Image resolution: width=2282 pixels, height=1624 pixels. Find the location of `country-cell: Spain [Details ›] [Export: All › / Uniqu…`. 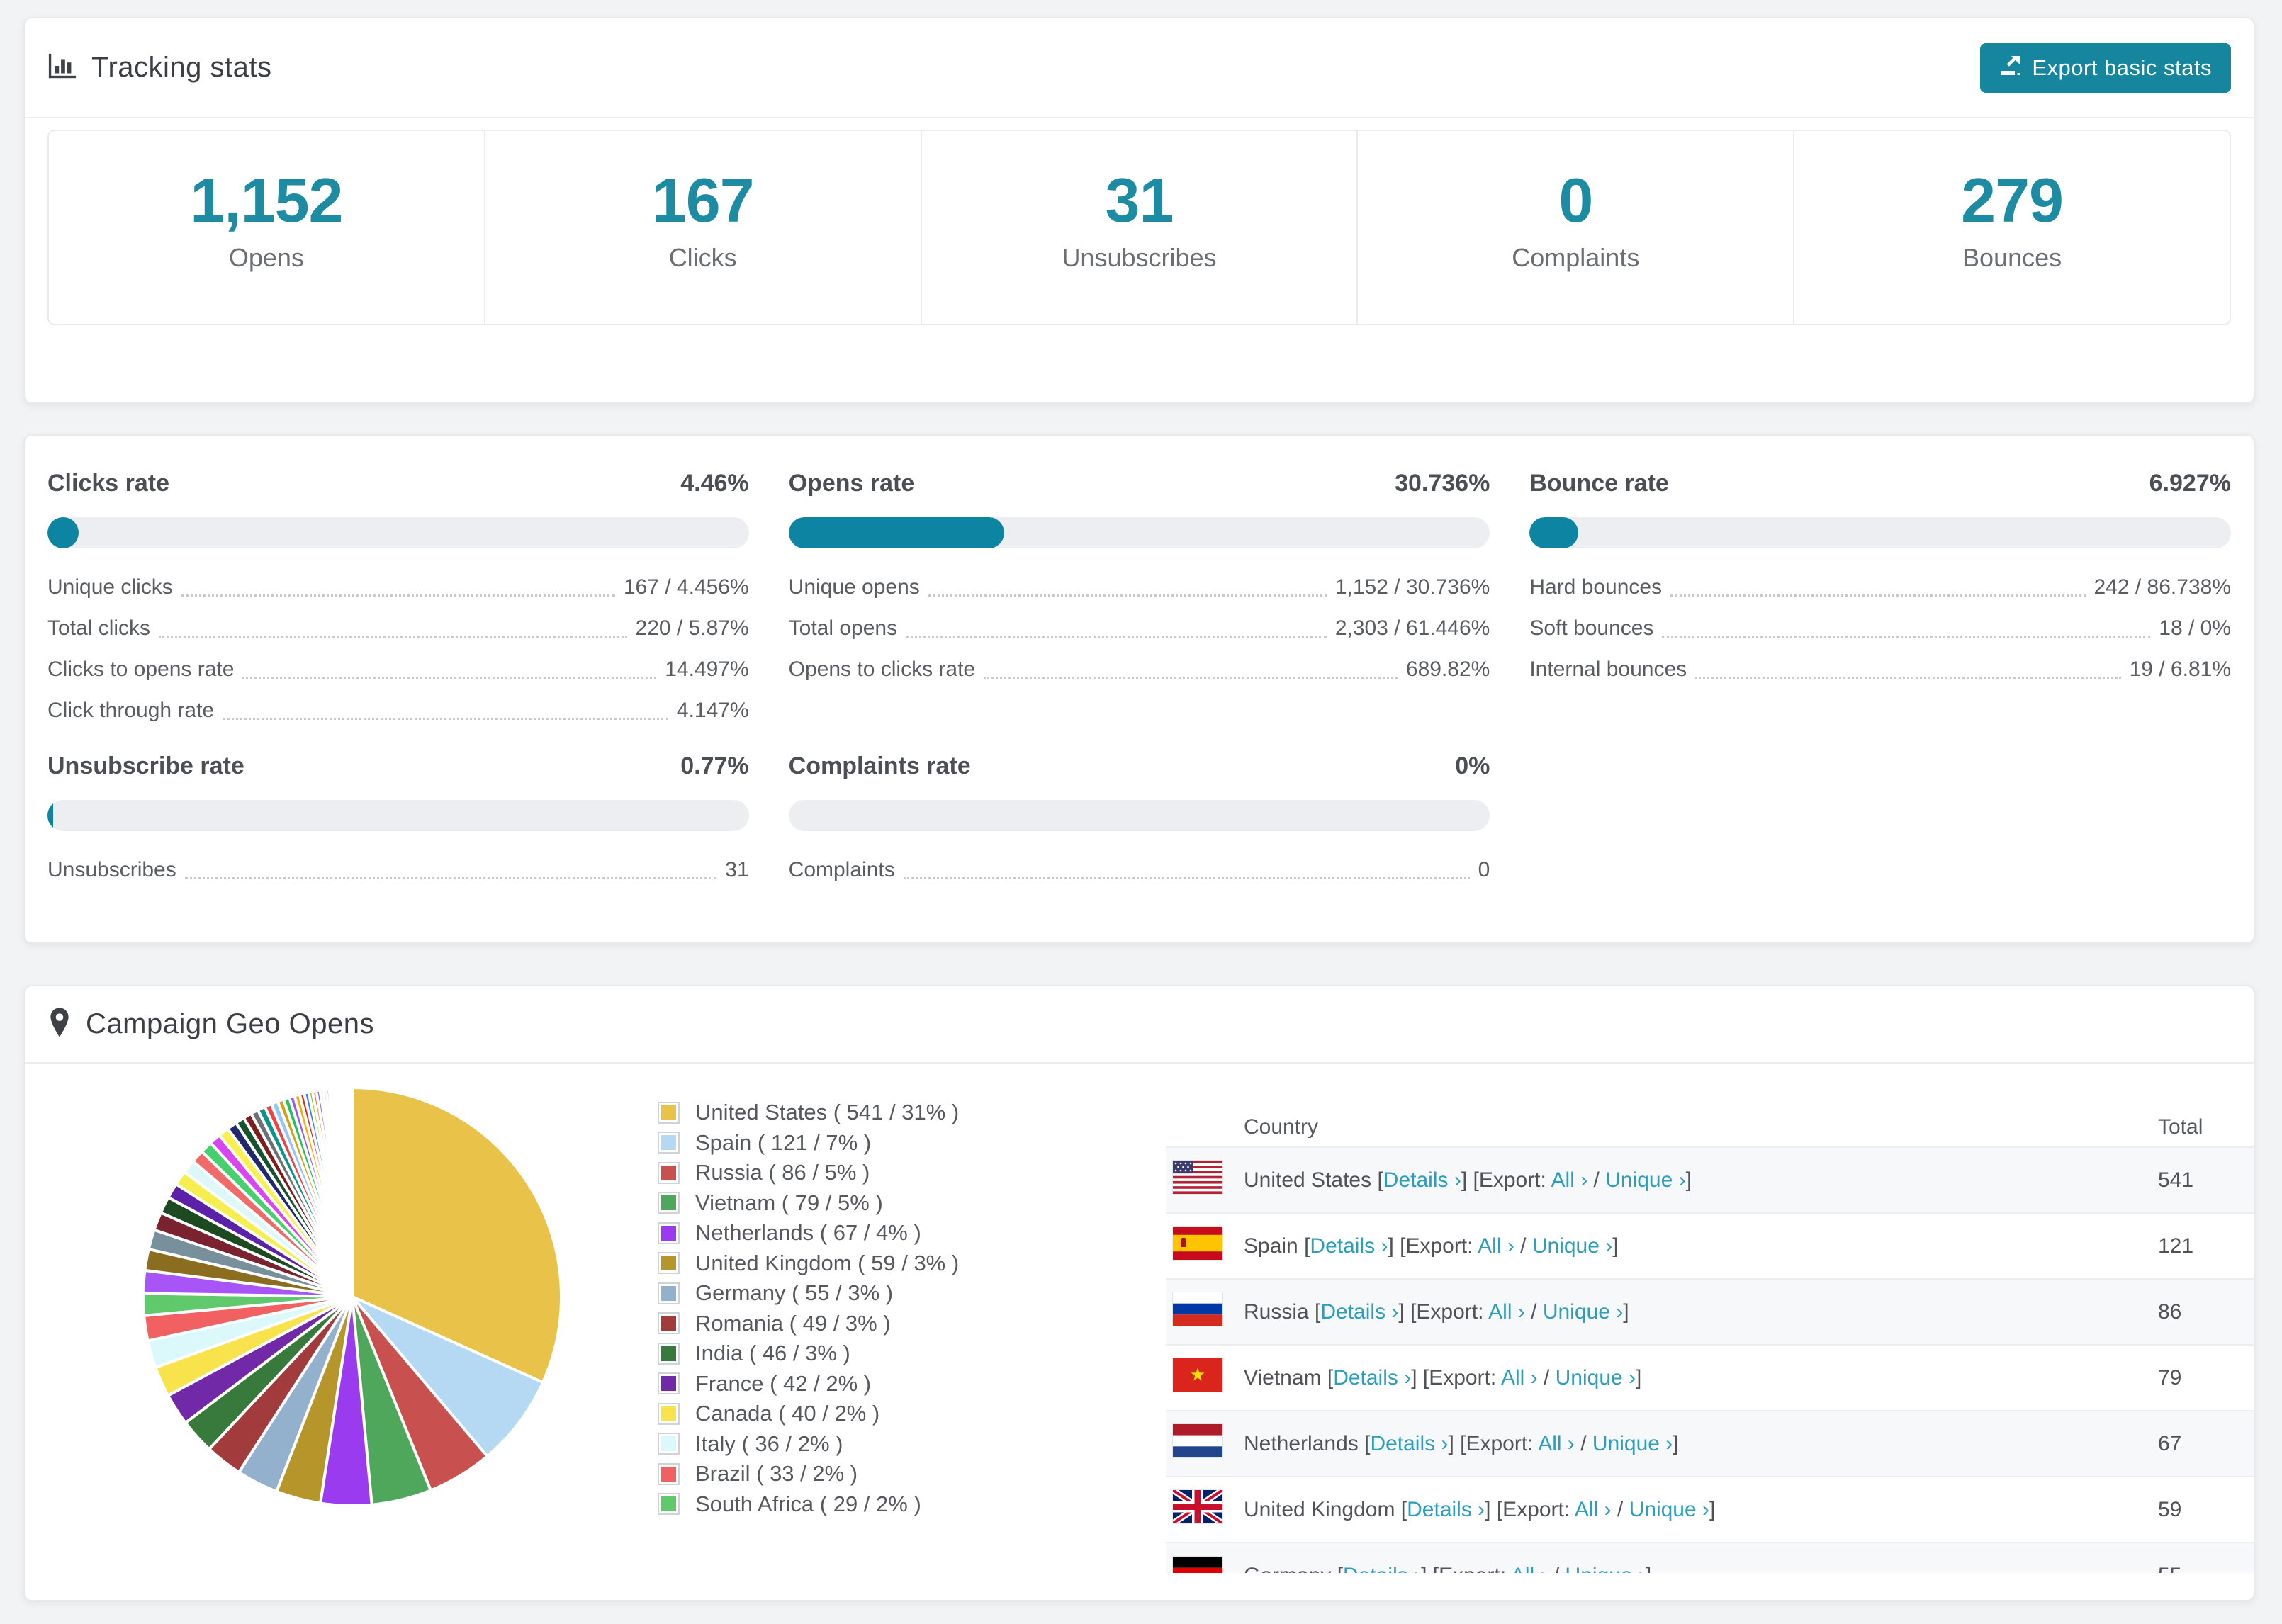

country-cell: Spain [Details ›] [Export: All › / Uniqu… is located at coordinates (1662, 1246).